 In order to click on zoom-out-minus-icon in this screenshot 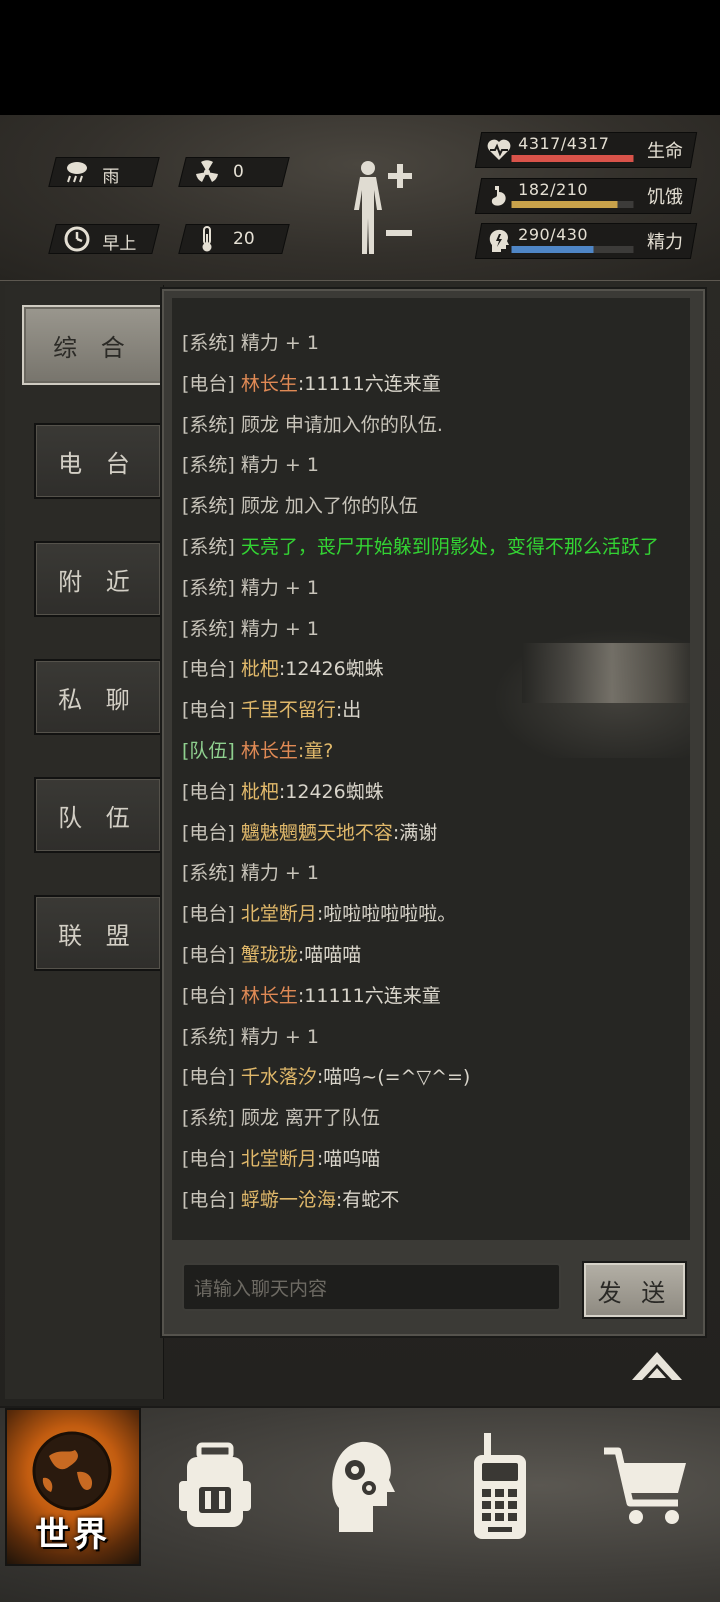, I will do `click(399, 233)`.